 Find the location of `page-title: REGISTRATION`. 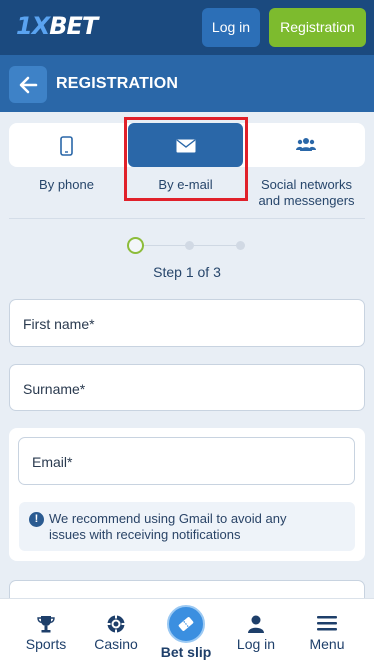

page-title: REGISTRATION is located at coordinates (117, 83).